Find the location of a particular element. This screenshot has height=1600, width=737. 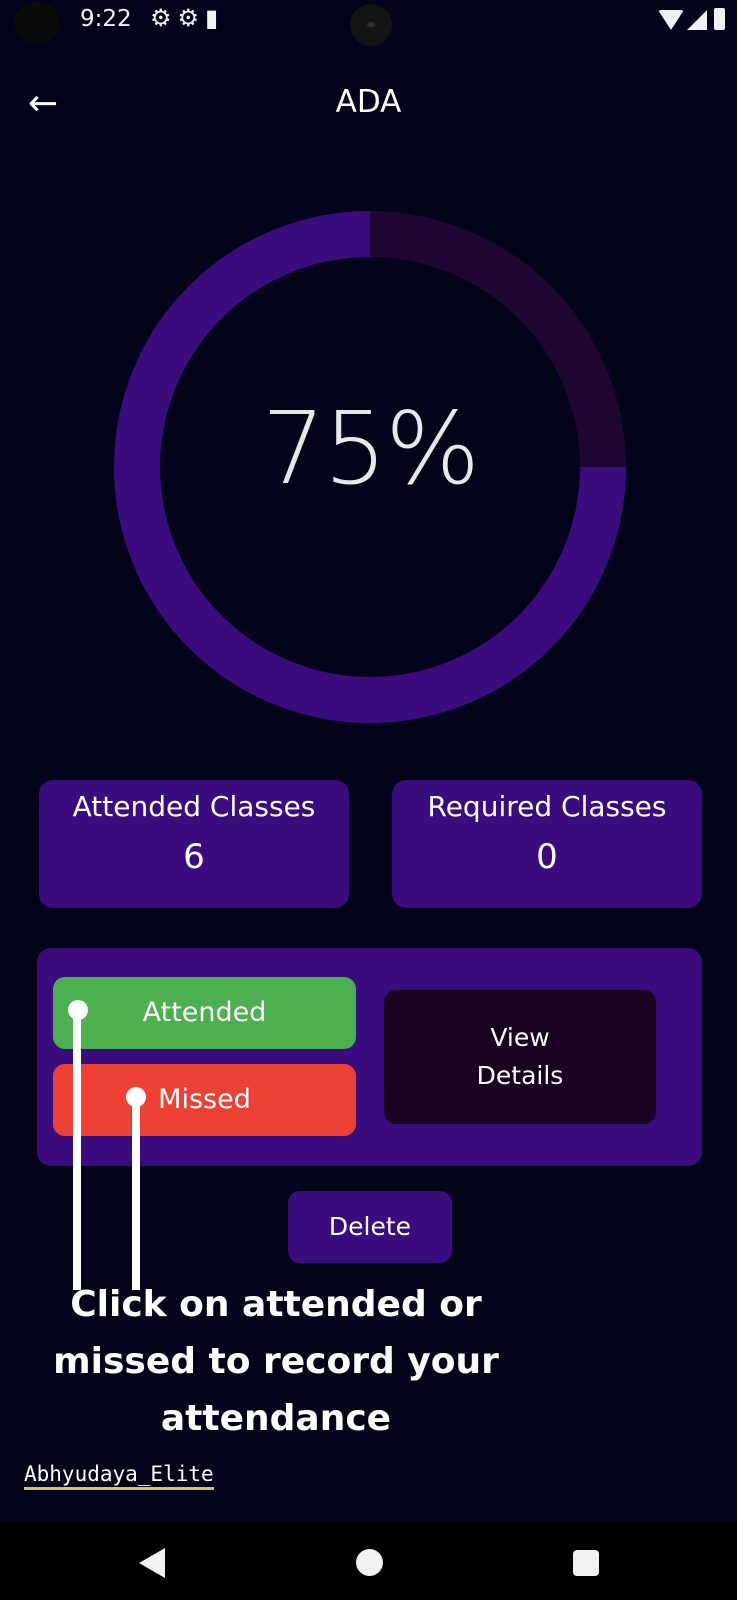

missed-button: Missed is located at coordinates (204, 1100).